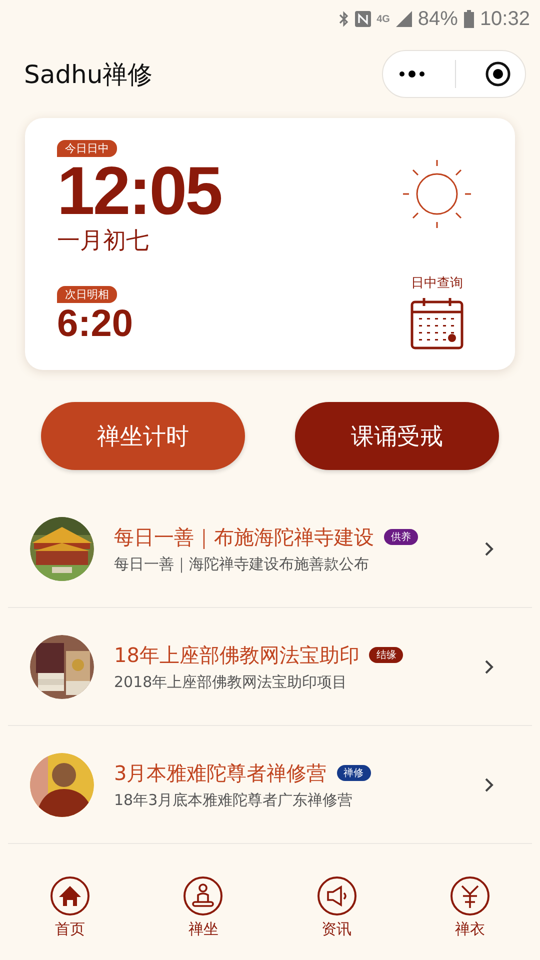 This screenshot has height=960, width=540. I want to click on category-tag: 禅修, so click(353, 773).